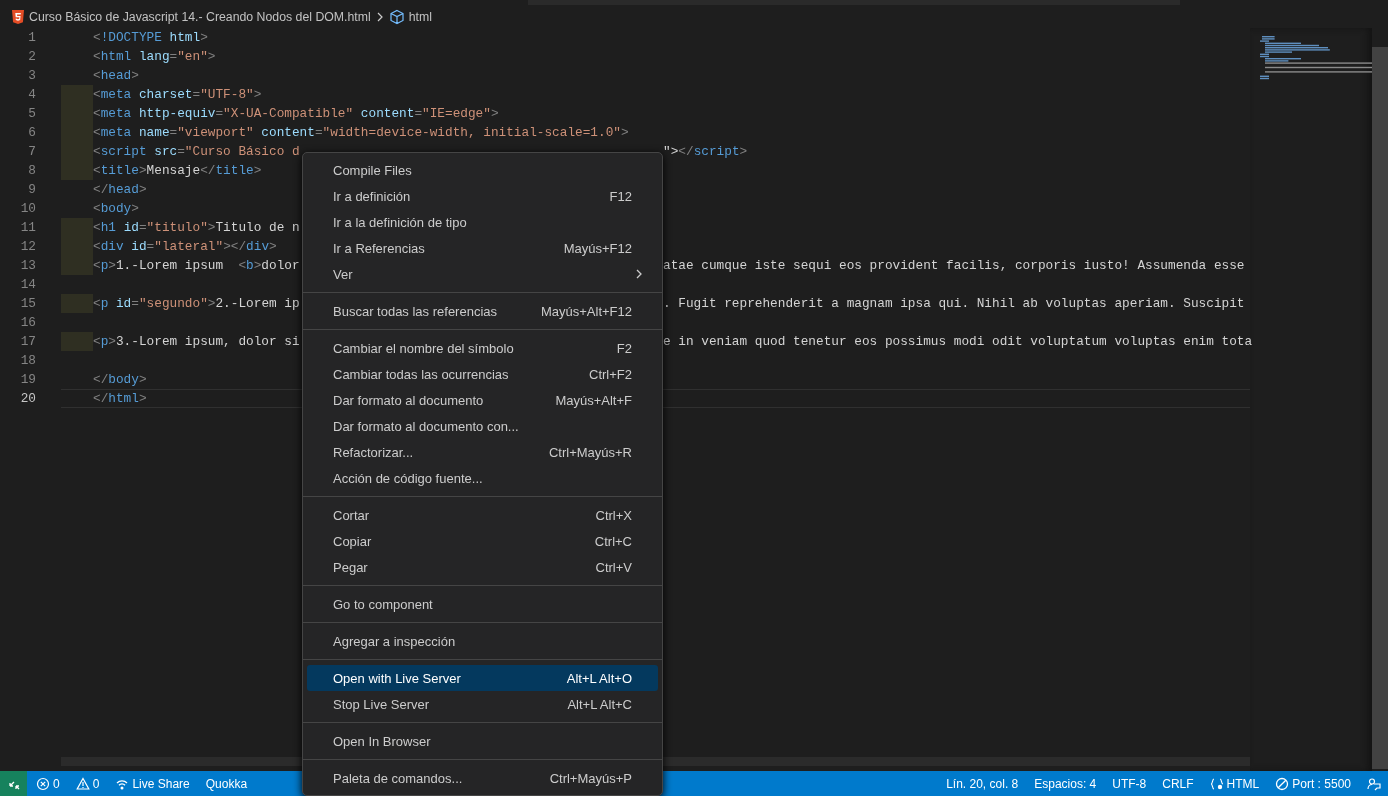  Describe the element at coordinates (18, 17) in the screenshot. I see `html-file-icon` at that location.